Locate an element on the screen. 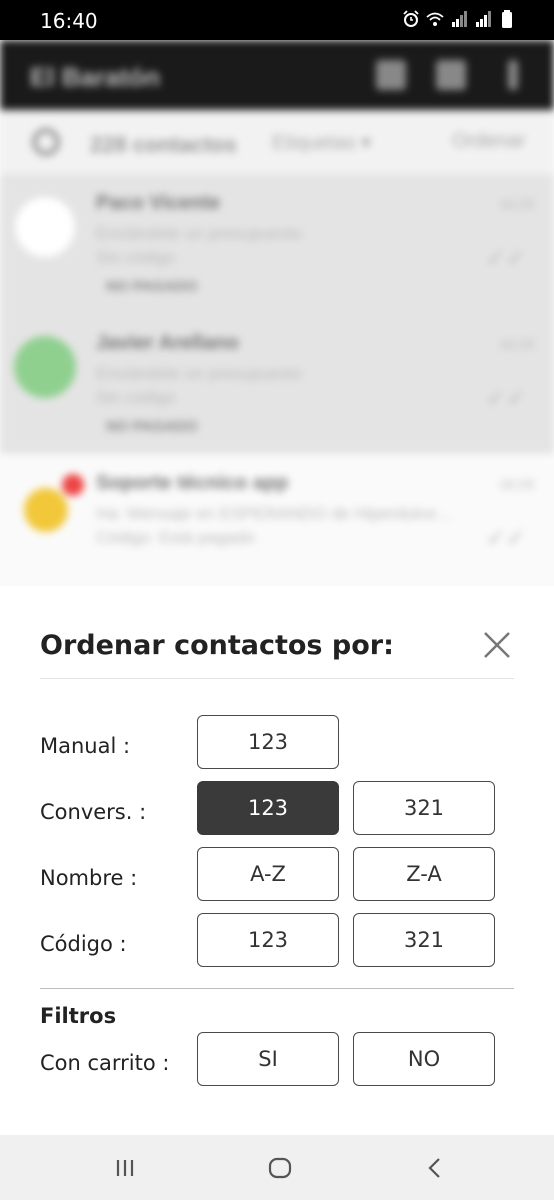 This screenshot has width=554, height=1200. sort-label-codigo: Código : is located at coordinates (83, 944).